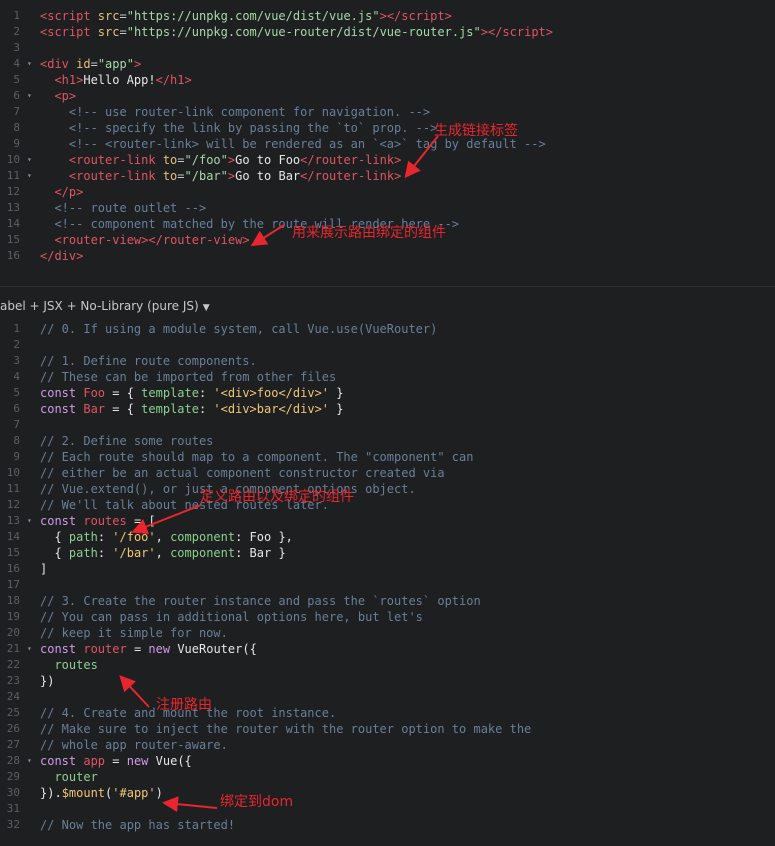 This screenshot has width=775, height=846. What do you see at coordinates (13, 744) in the screenshot?
I see `line-number: 27` at bounding box center [13, 744].